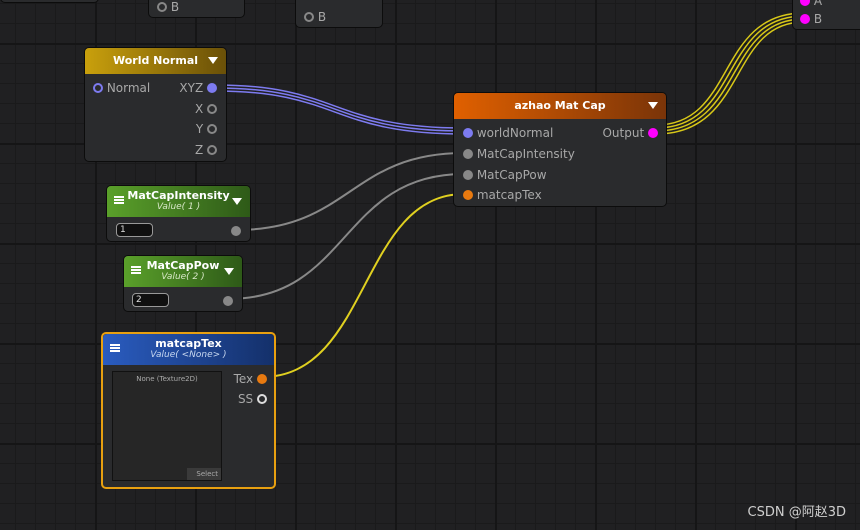 This screenshot has height=530, width=860. I want to click on port-label: Tex, so click(243, 379).